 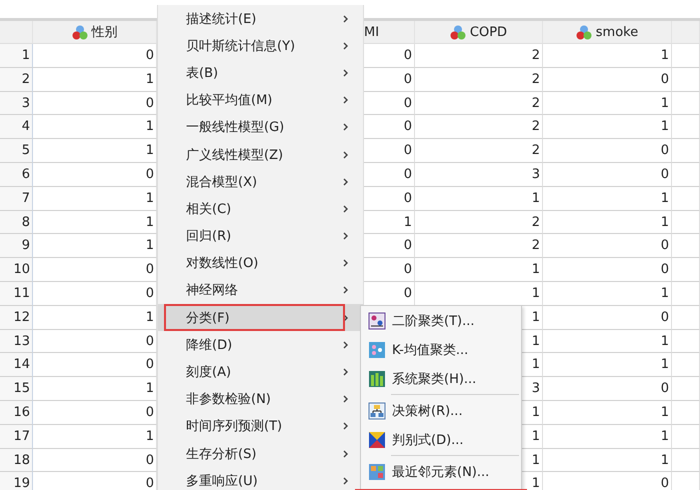 I want to click on menu-item-label: 刻度(A), so click(x=209, y=373).